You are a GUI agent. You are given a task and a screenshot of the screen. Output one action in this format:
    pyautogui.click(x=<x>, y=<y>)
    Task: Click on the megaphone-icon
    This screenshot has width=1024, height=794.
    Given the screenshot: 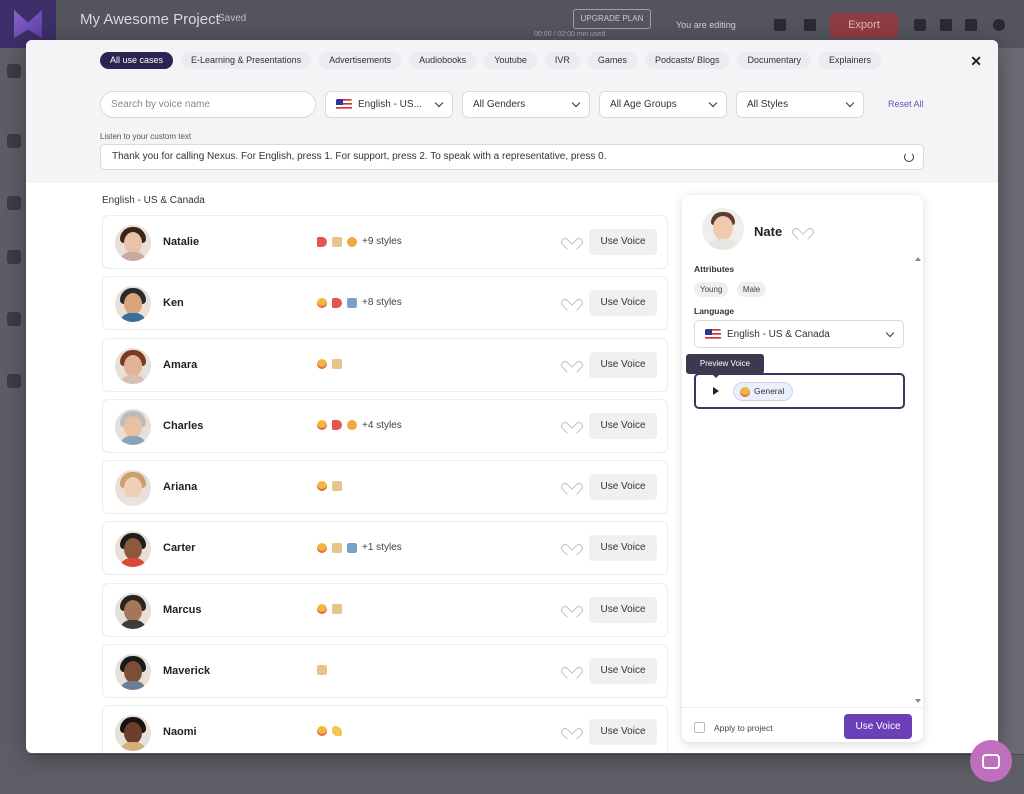 What is the action you would take?
    pyautogui.click(x=337, y=302)
    